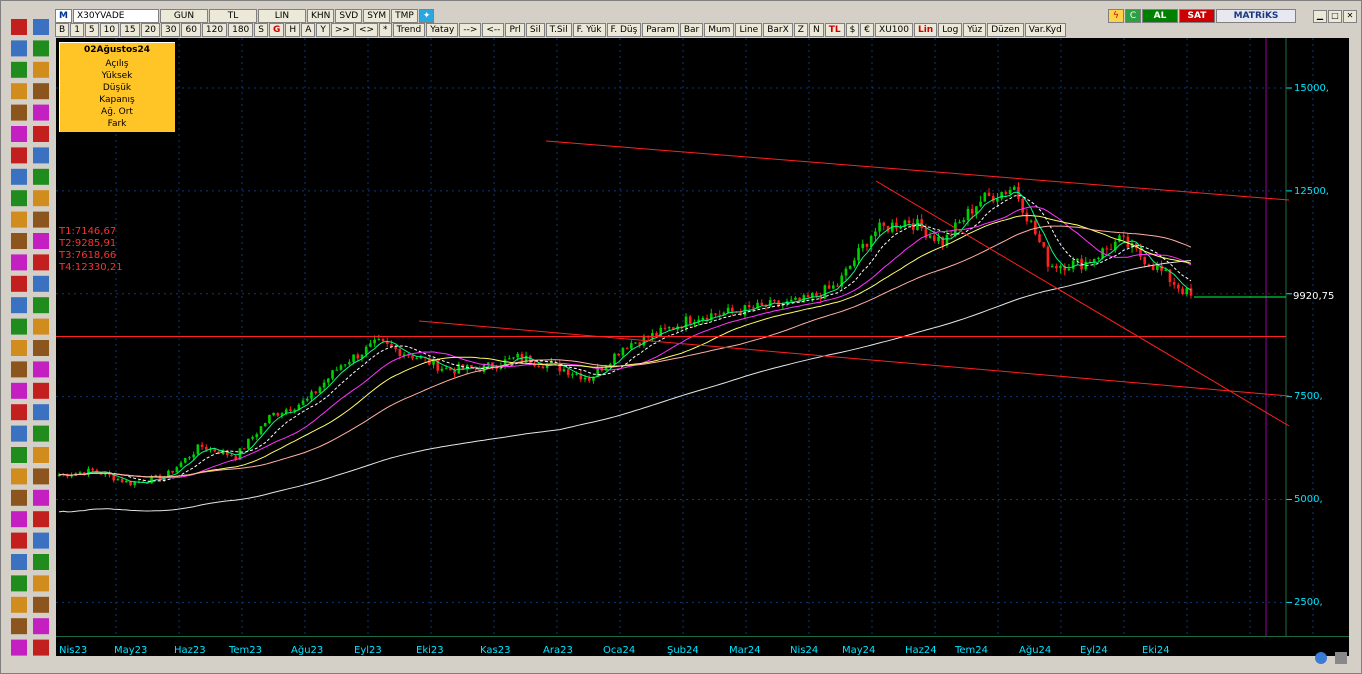 The height and width of the screenshot is (674, 1362). What do you see at coordinates (320, 16) in the screenshot?
I see `khn-button: KHN` at bounding box center [320, 16].